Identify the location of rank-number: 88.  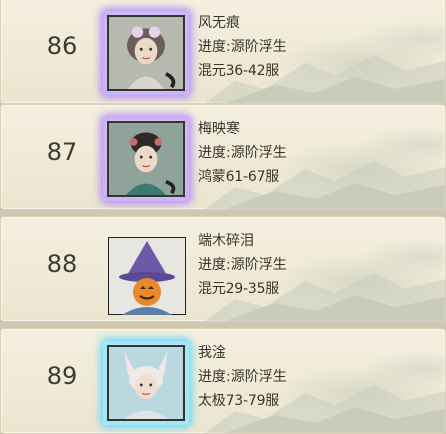
(62, 264).